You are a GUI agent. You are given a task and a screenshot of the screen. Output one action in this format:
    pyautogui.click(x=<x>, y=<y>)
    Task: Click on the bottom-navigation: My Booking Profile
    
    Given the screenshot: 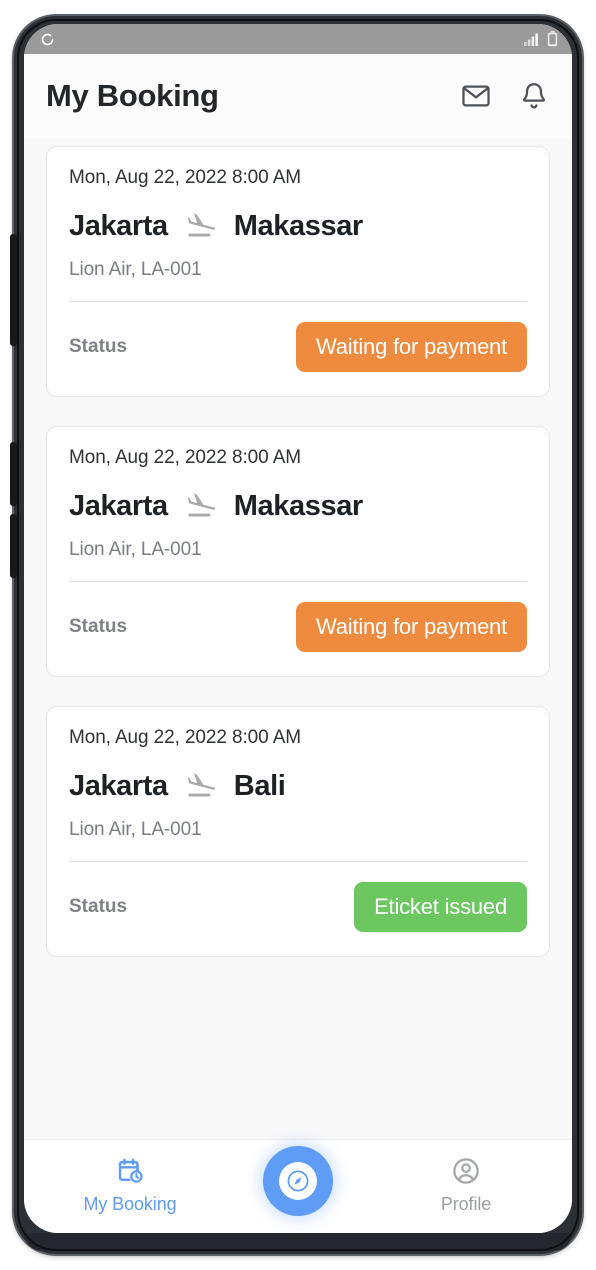 What is the action you would take?
    pyautogui.click(x=298, y=1186)
    